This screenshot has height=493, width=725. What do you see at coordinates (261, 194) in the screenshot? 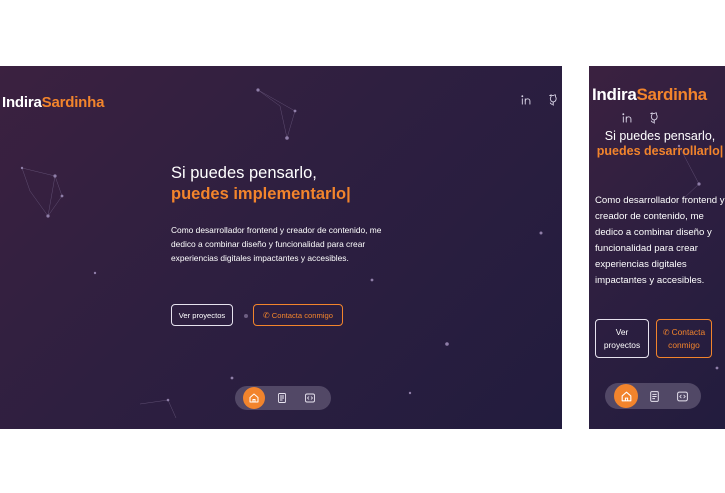
I see `hero-title-accent: puedes implementarlo|` at bounding box center [261, 194].